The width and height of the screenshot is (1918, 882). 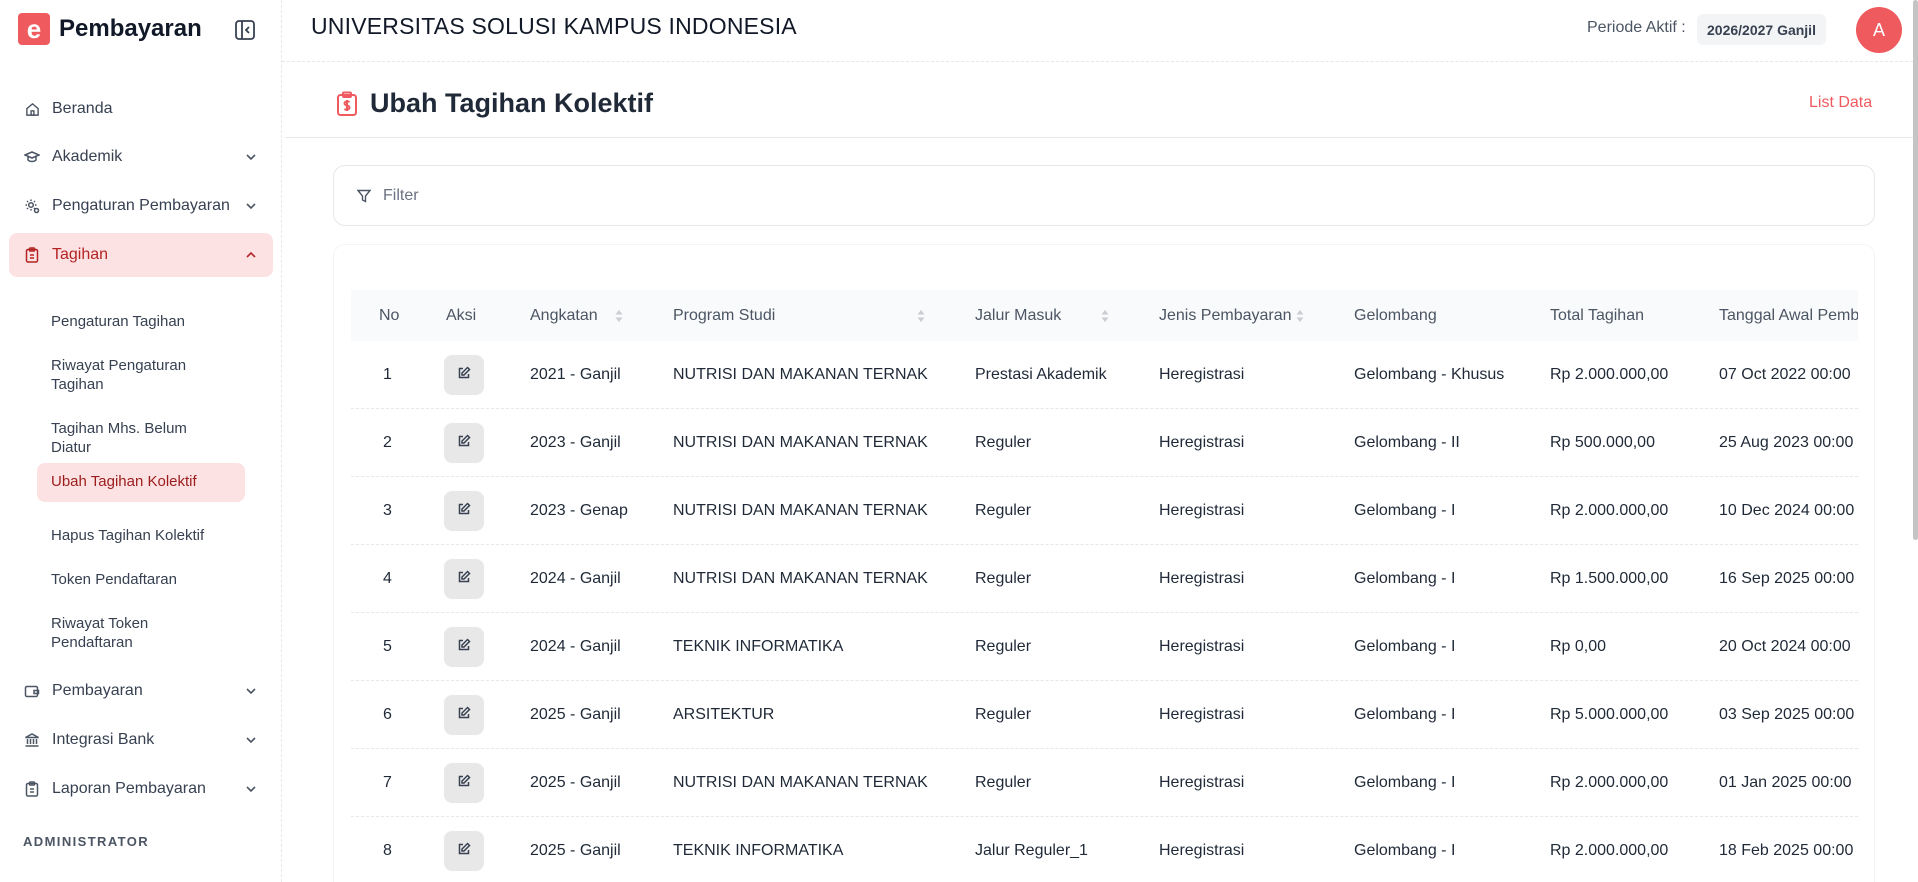 What do you see at coordinates (1041, 374) in the screenshot?
I see `cell-jalur-masuk: Prestasi Akademik` at bounding box center [1041, 374].